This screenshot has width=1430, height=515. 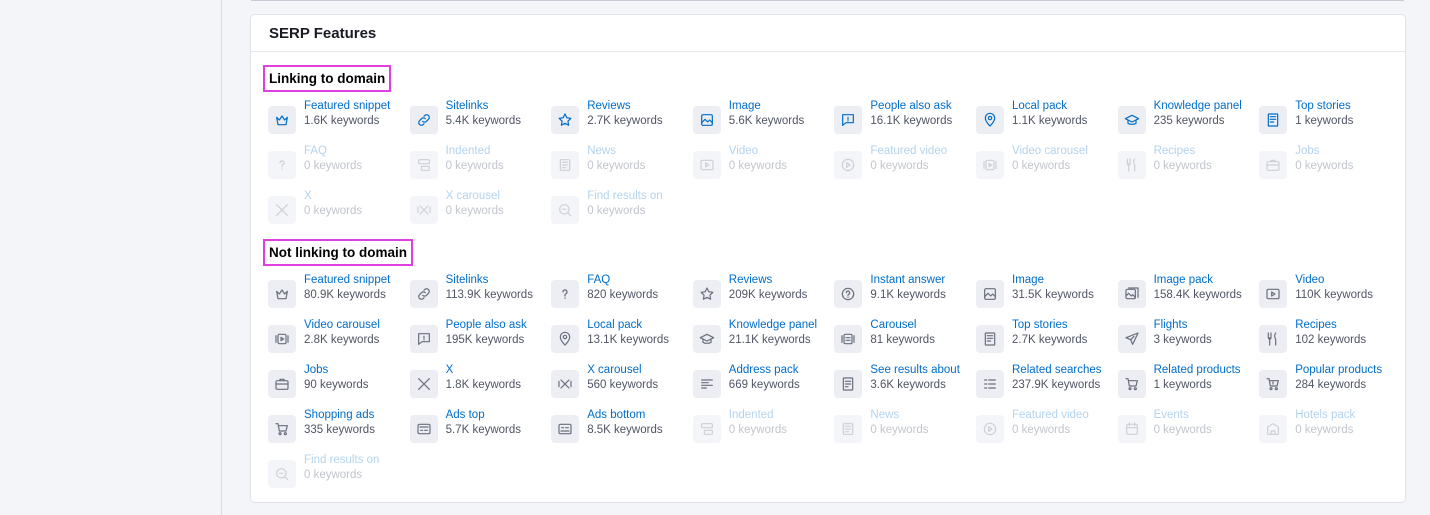 I want to click on feature-keyword-count: 2.7K keywords, so click(x=625, y=121).